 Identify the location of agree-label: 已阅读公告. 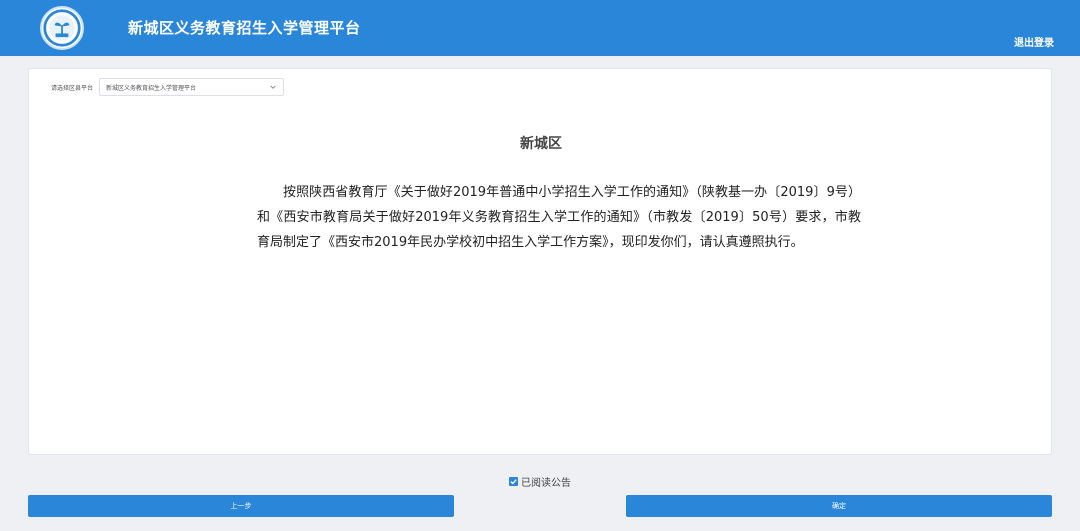
(546, 481).